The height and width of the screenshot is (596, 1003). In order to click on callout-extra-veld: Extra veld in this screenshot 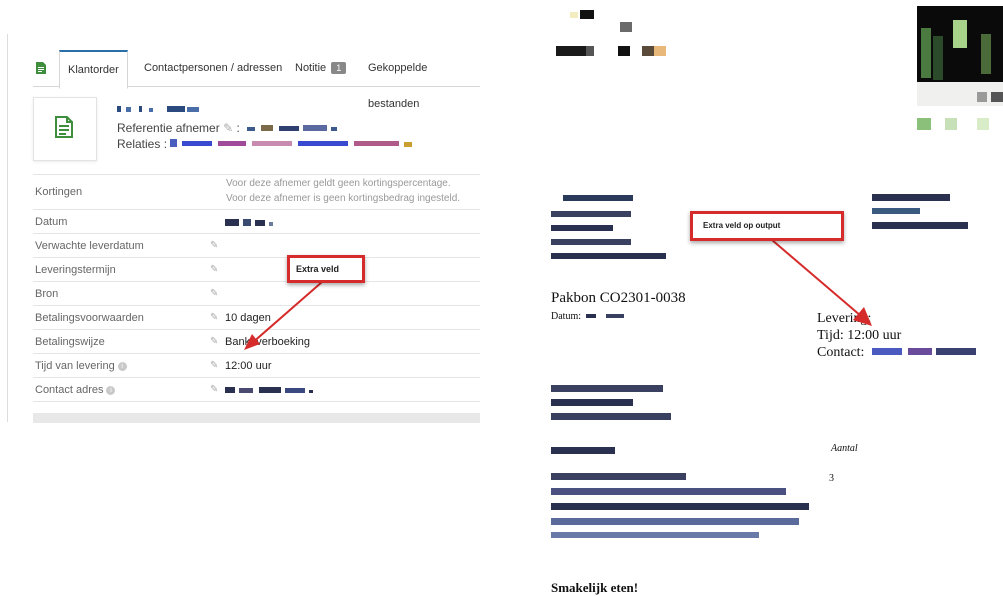, I will do `click(326, 269)`.